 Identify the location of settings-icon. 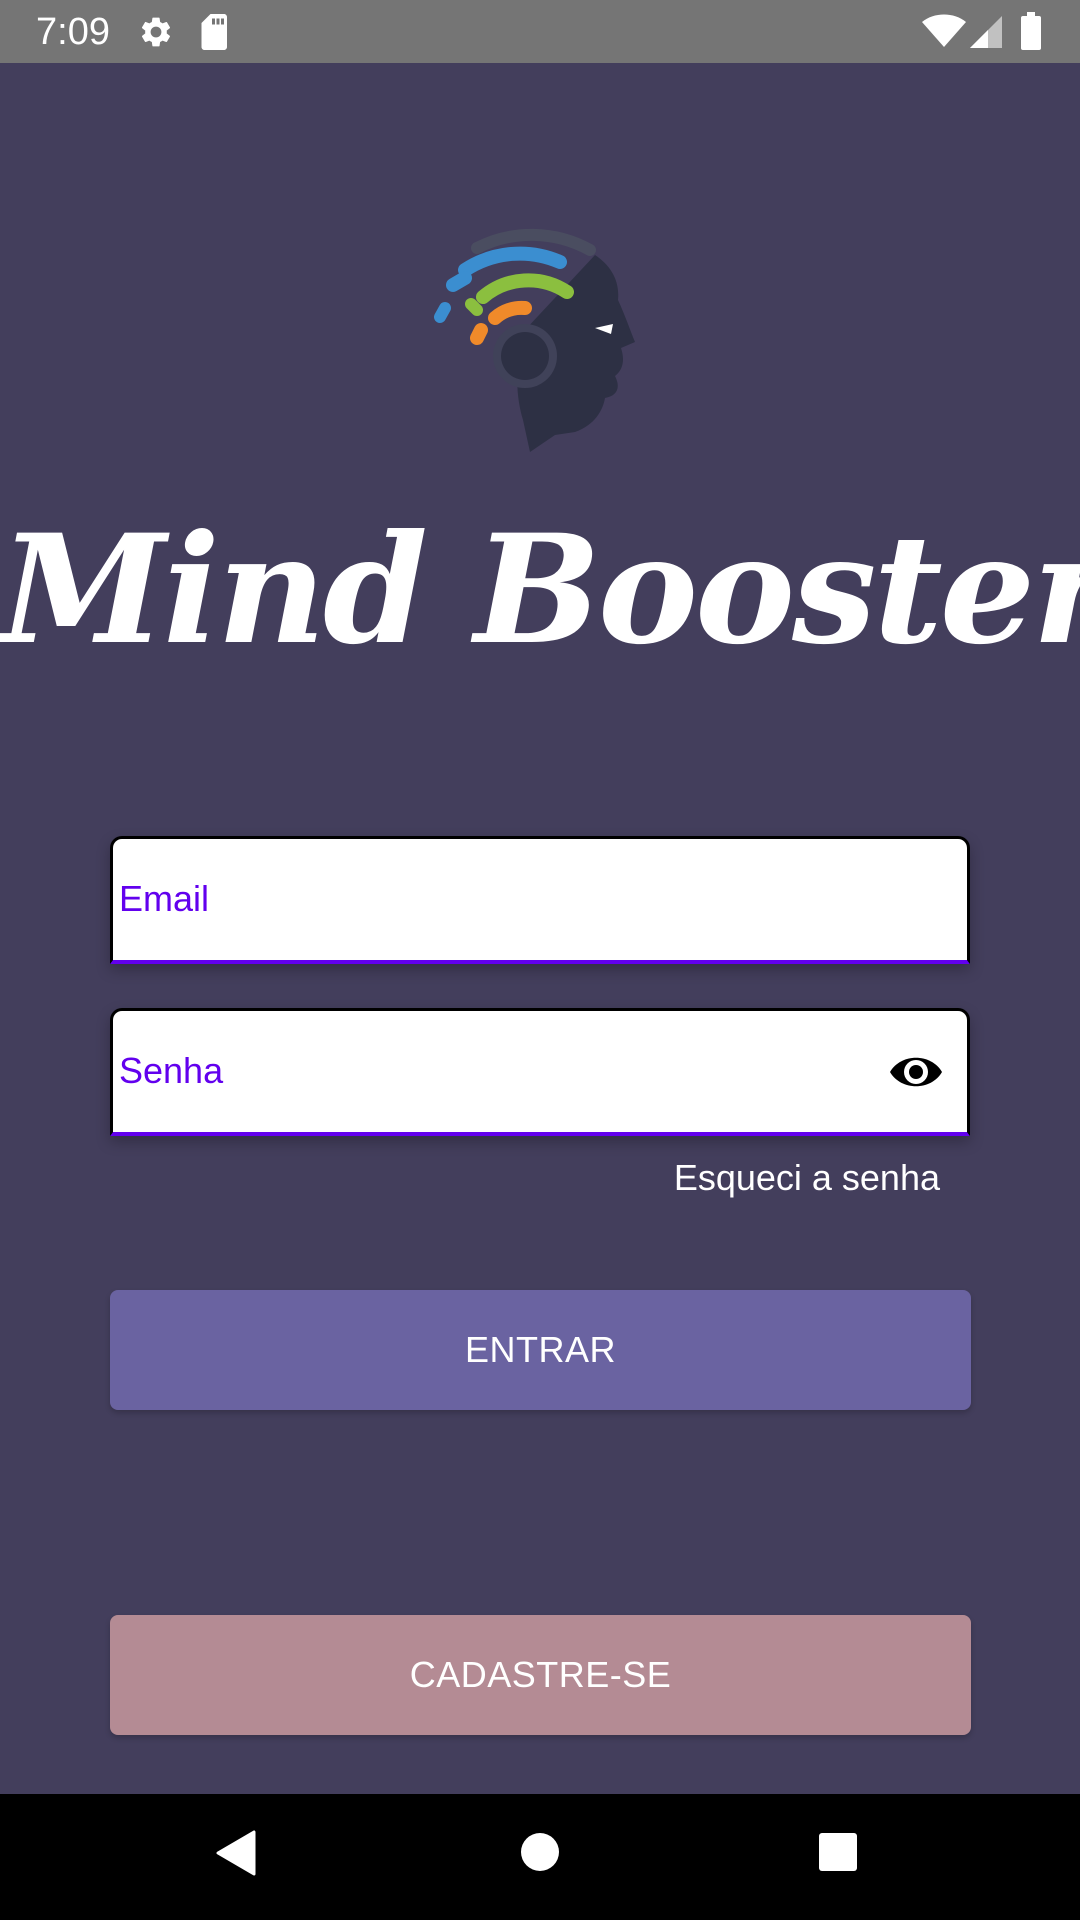
(156, 32).